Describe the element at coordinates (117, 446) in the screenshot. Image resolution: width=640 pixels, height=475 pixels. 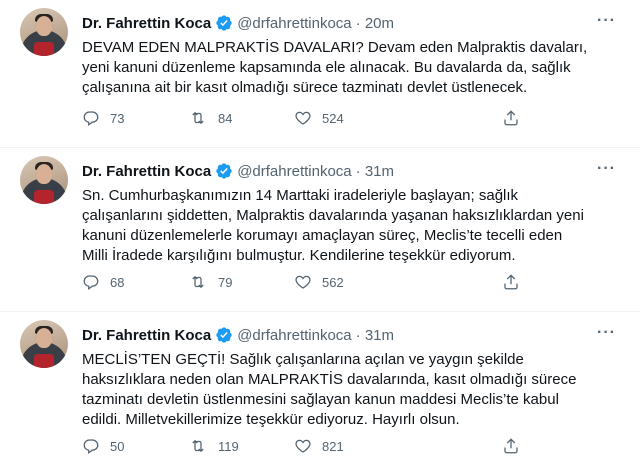
I see `reply-count: 50` at that location.